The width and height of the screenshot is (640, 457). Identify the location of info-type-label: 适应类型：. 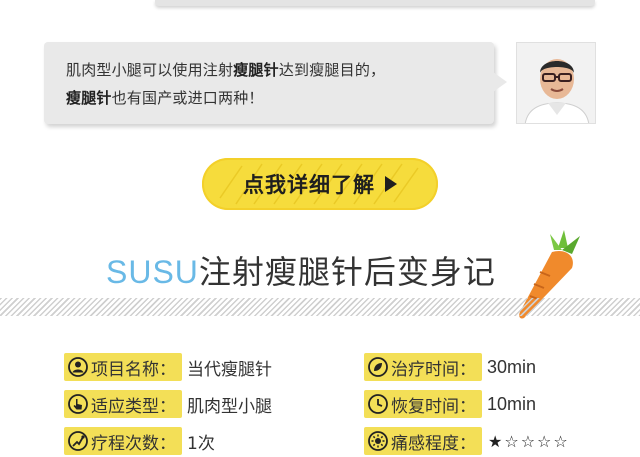
(123, 404).